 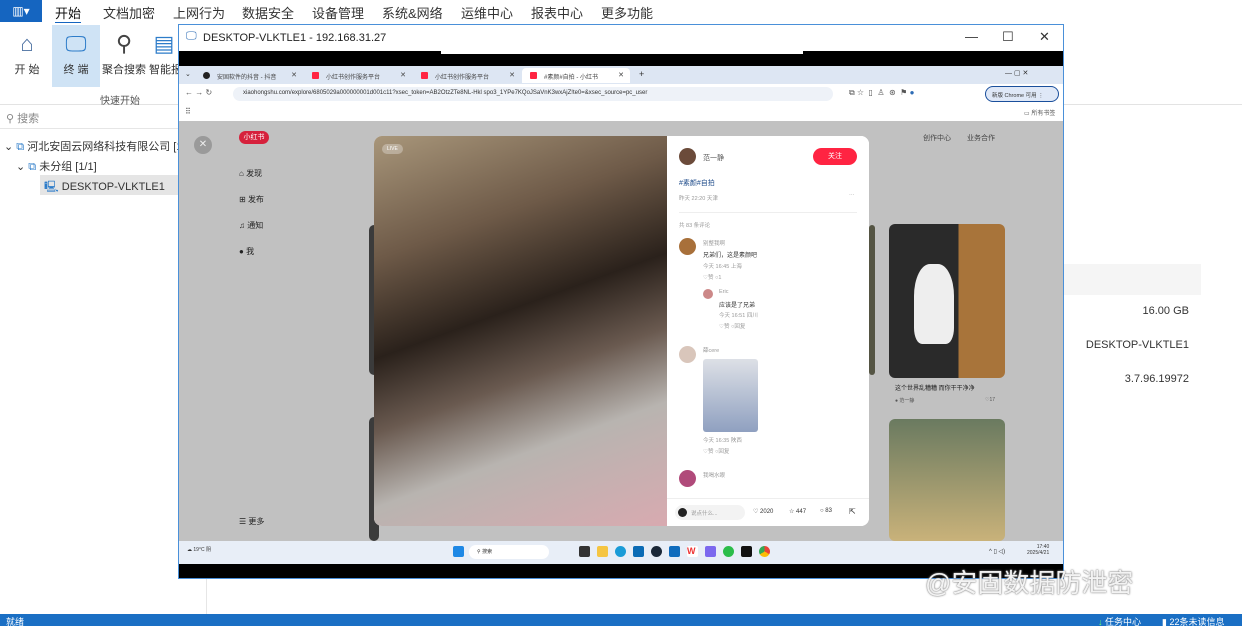 What do you see at coordinates (458, 551) in the screenshot?
I see `start-icon` at bounding box center [458, 551].